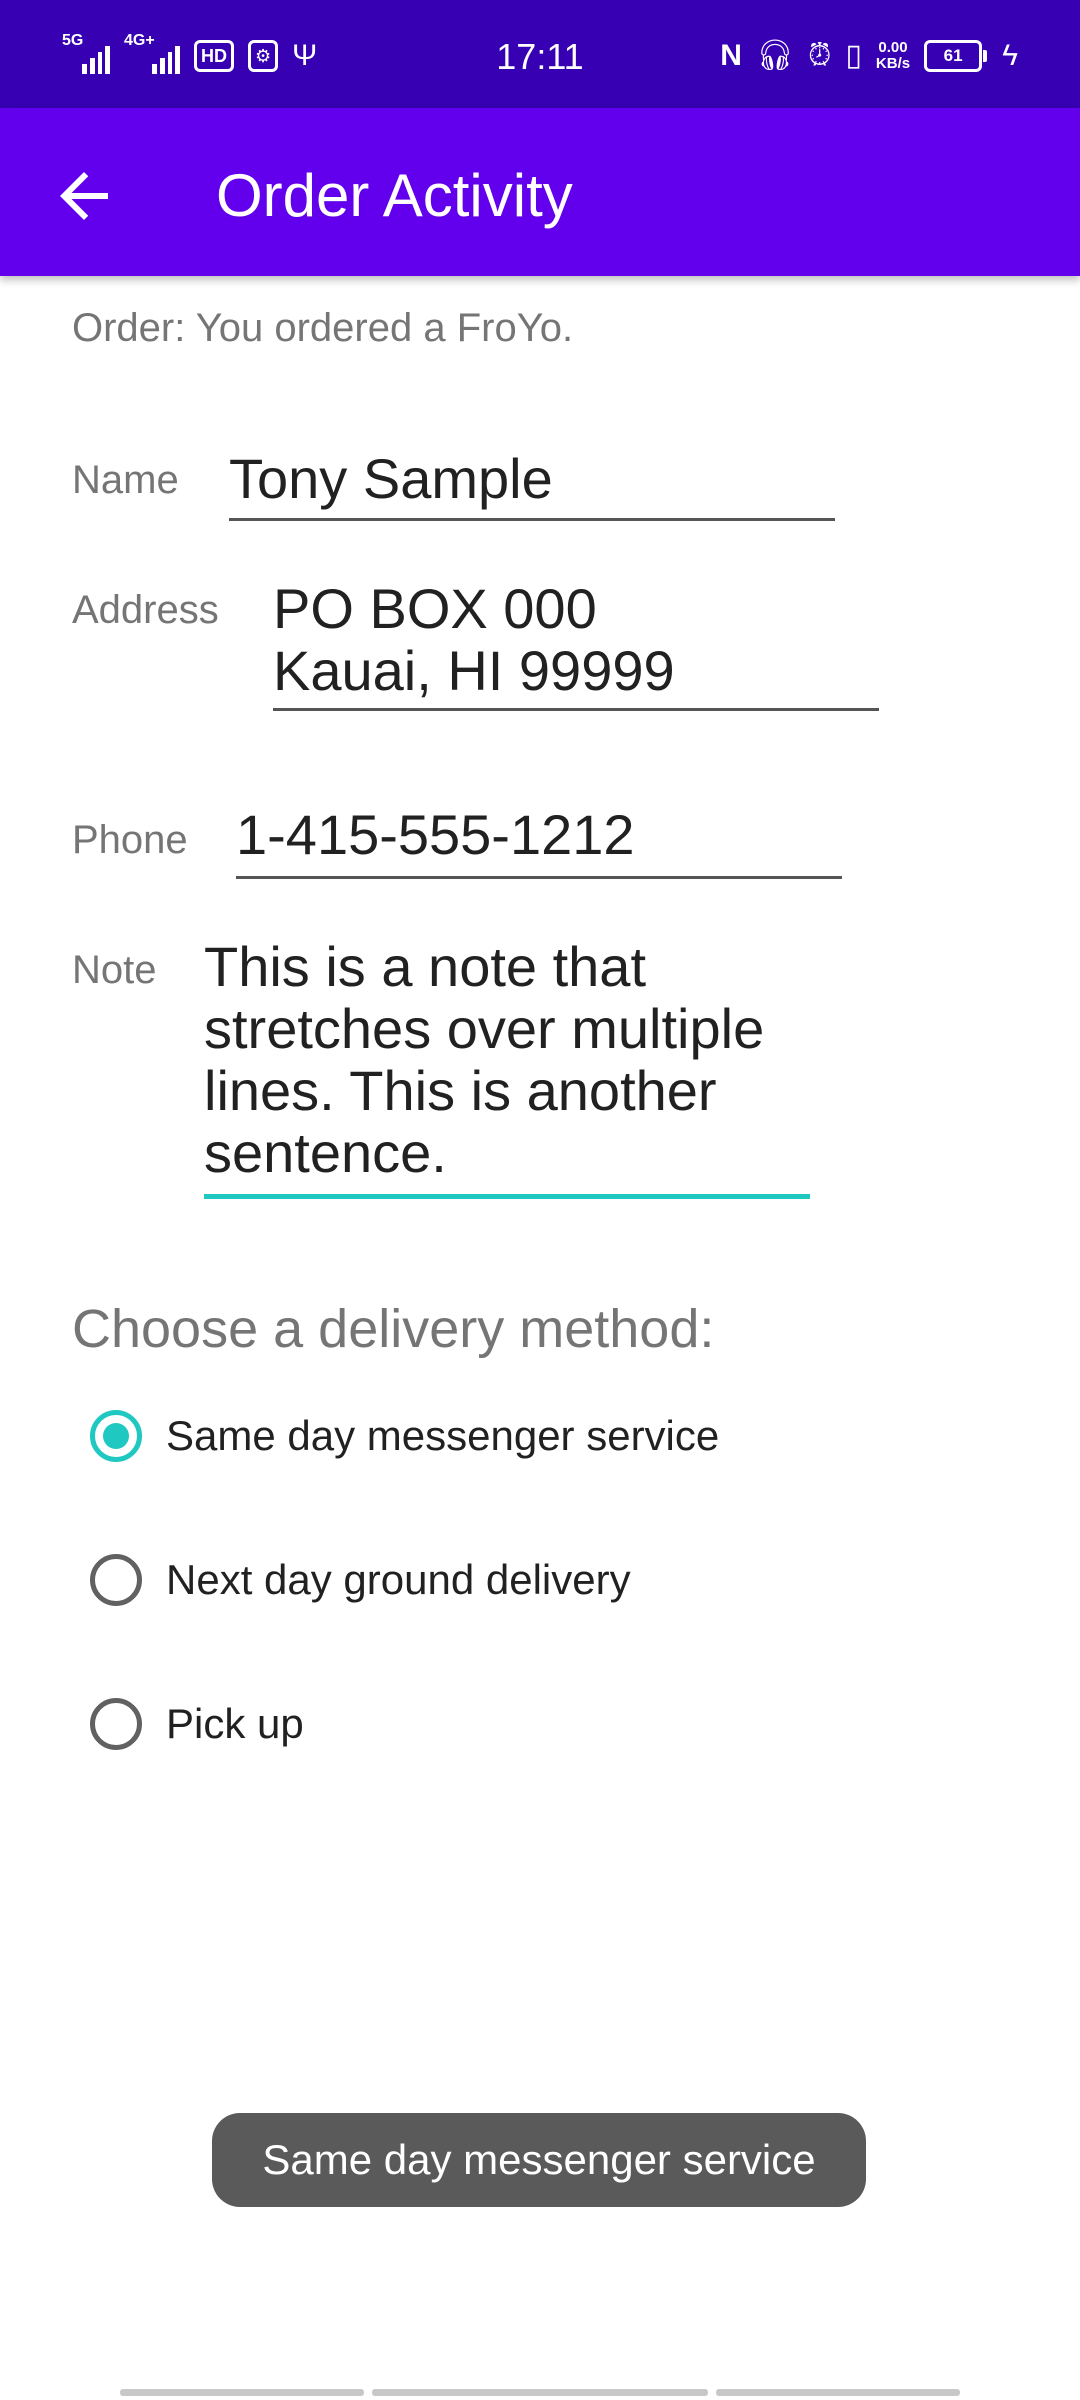  I want to click on phone-label: Phone, so click(130, 840).